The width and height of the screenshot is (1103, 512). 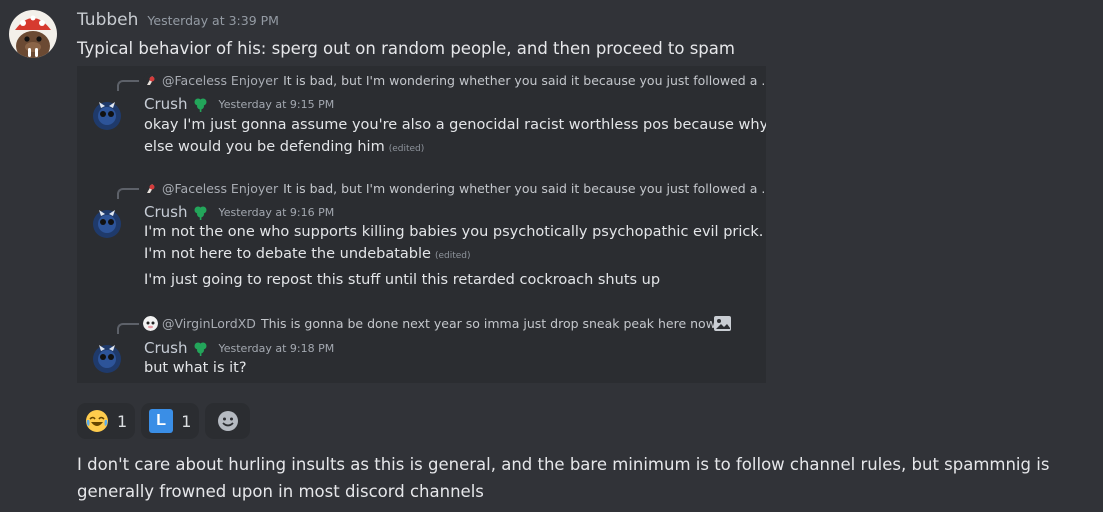 What do you see at coordinates (276, 212) in the screenshot?
I see `quoted-time: Yesterday at 9:16 PM` at bounding box center [276, 212].